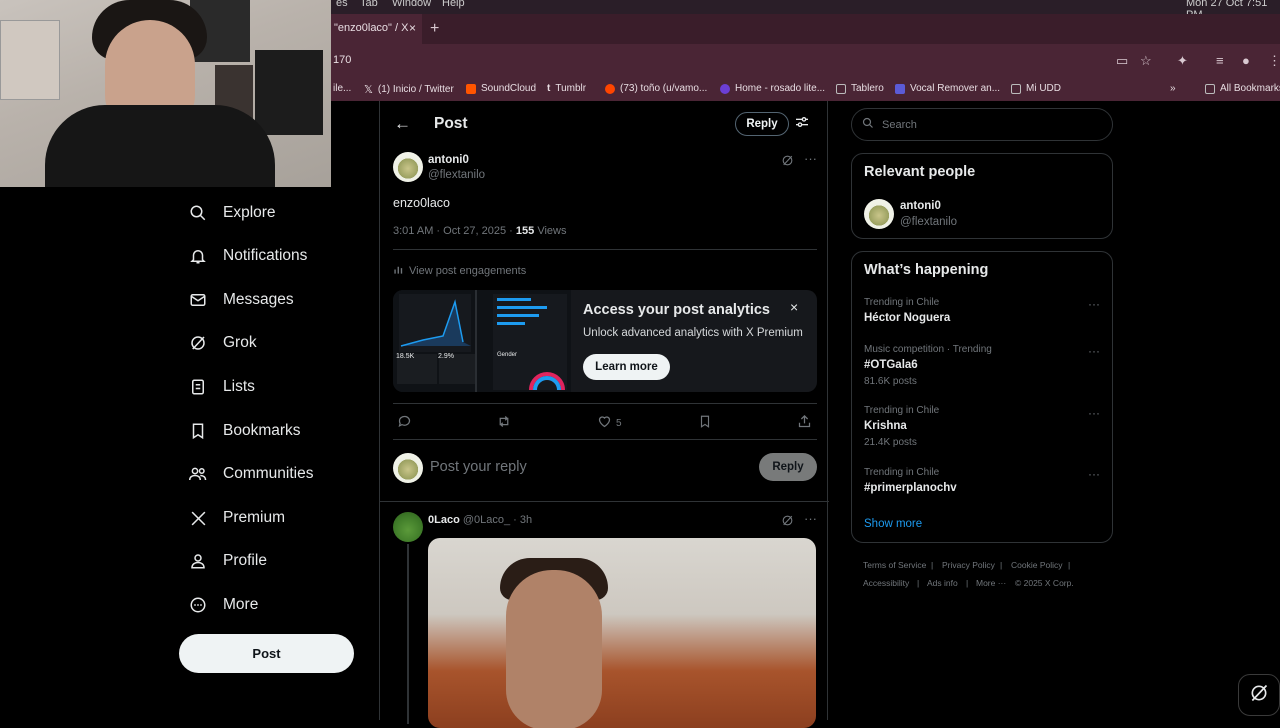 Image resolution: width=1280 pixels, height=728 pixels. What do you see at coordinates (900, 88) in the screenshot?
I see `v-icon` at bounding box center [900, 88].